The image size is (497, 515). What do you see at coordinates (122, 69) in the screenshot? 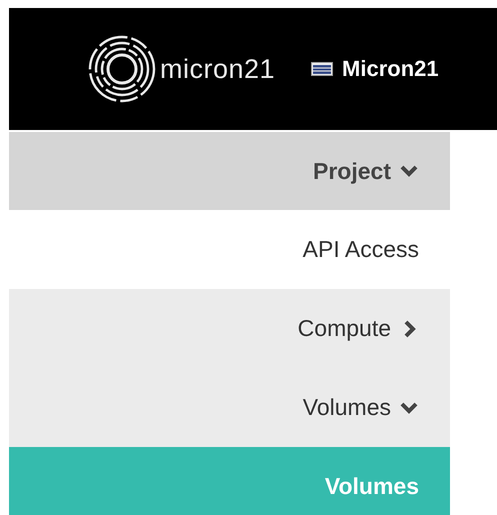
I see `logo-icon` at bounding box center [122, 69].